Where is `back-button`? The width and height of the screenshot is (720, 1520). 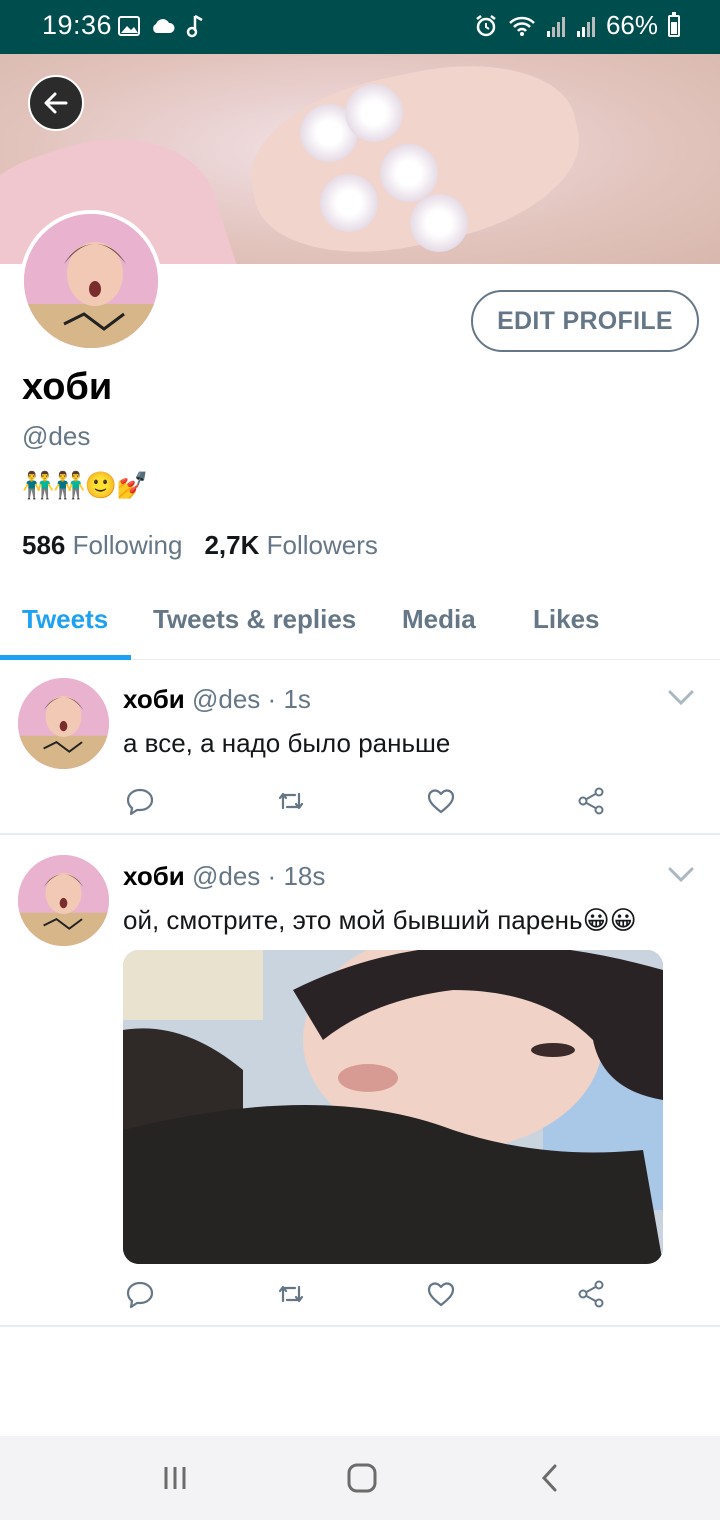
back-button is located at coordinates (56, 103).